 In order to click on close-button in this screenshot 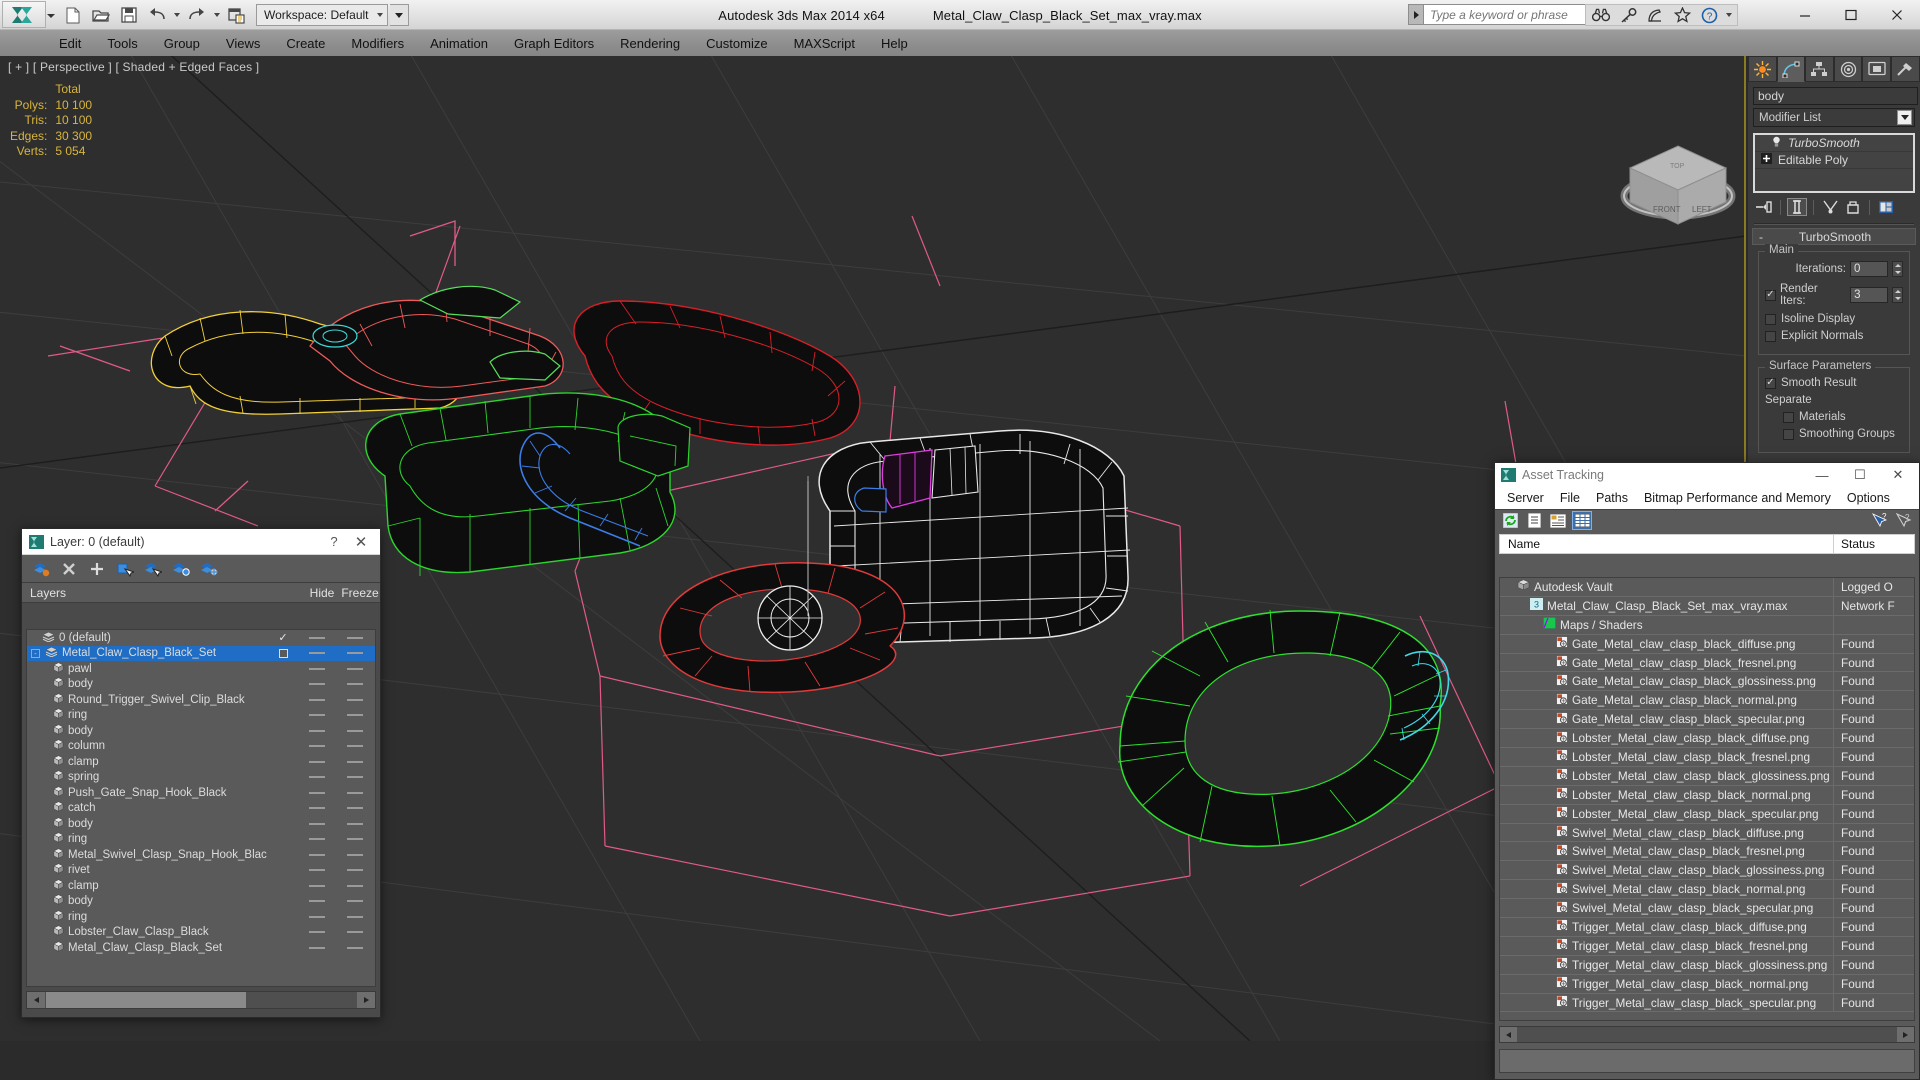, I will do `click(1897, 15)`.